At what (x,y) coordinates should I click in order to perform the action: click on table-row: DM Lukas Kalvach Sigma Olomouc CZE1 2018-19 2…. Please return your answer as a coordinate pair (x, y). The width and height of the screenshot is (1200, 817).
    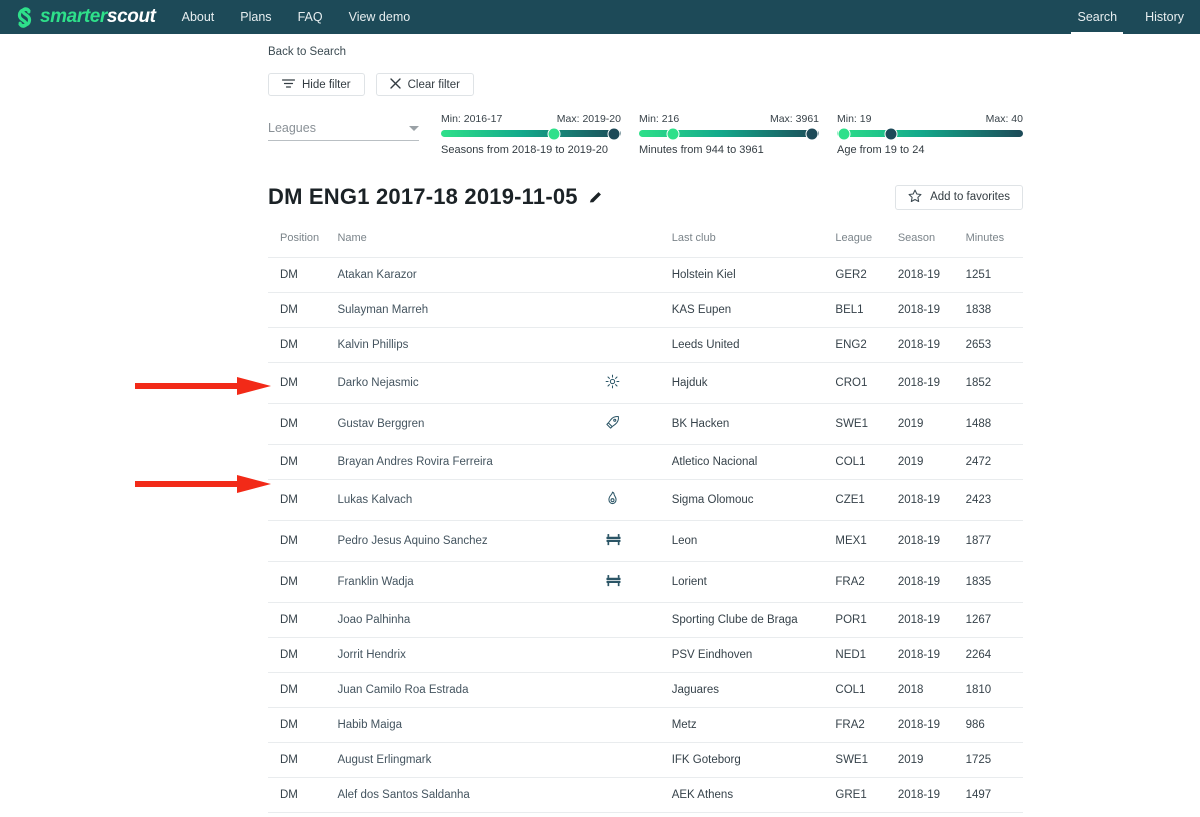
    Looking at the image, I should click on (645, 500).